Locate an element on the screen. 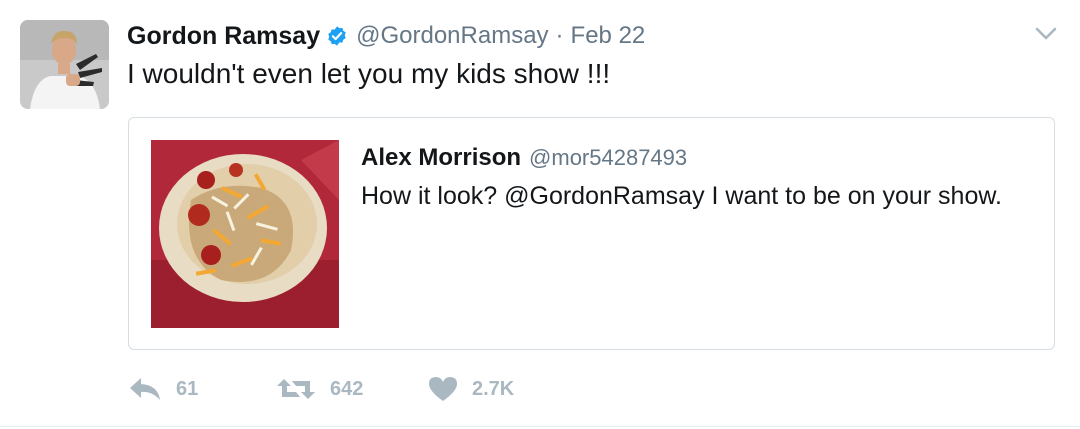 The height and width of the screenshot is (429, 1080). chevron-down-icon is located at coordinates (1046, 34).